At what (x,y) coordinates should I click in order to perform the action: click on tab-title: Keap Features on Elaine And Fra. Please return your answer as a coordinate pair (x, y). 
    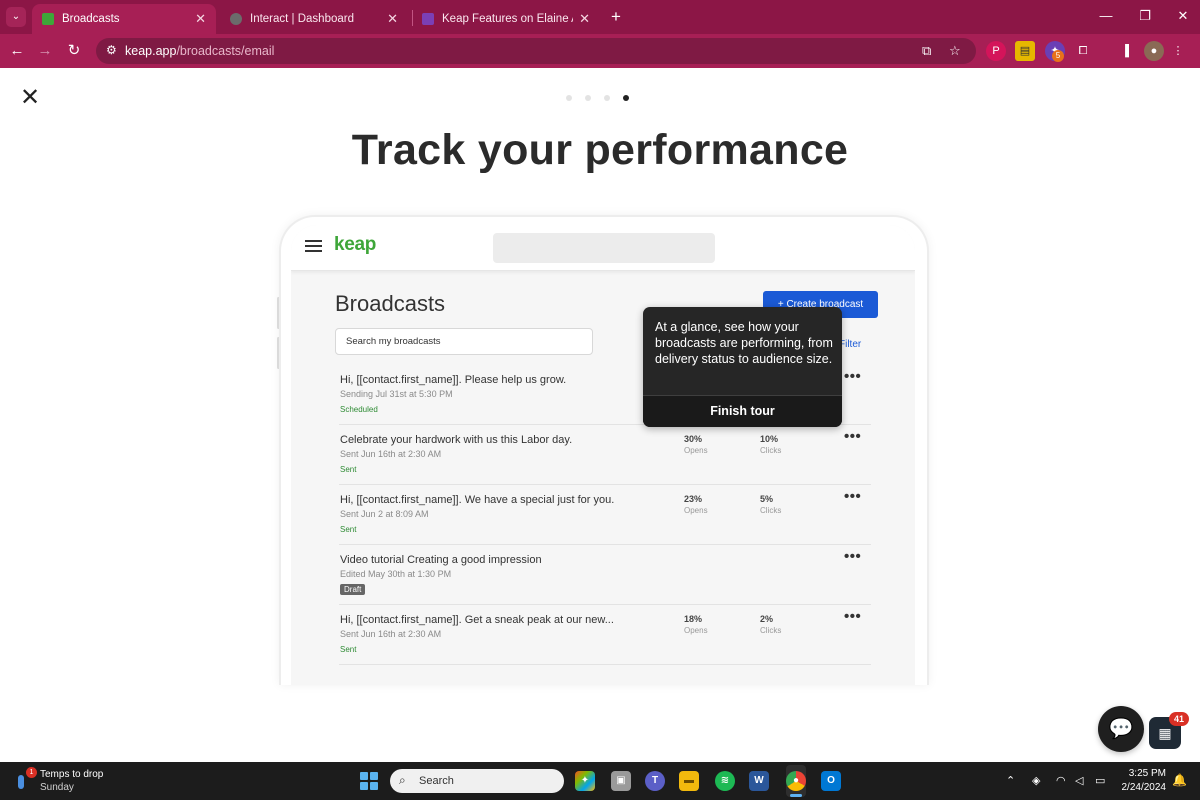
    Looking at the image, I should click on (507, 19).